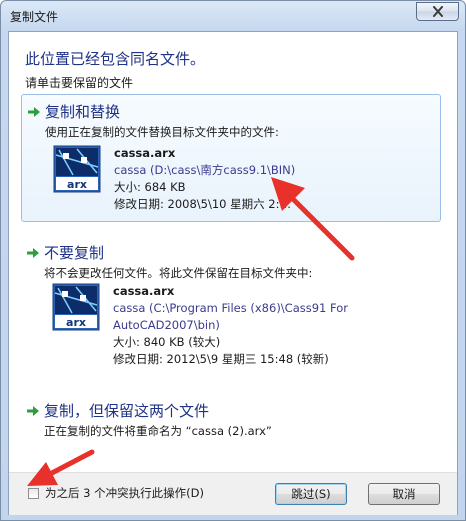 The height and width of the screenshot is (521, 466). I want to click on file-path-line-1: cassa (C:\Program Files (x86)\Cass91 For, so click(230, 308).